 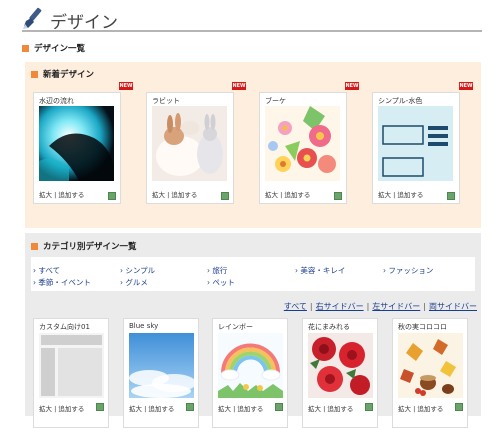 What do you see at coordinates (422, 327) in the screenshot?
I see `design-name: 秋の実コロコロ` at bounding box center [422, 327].